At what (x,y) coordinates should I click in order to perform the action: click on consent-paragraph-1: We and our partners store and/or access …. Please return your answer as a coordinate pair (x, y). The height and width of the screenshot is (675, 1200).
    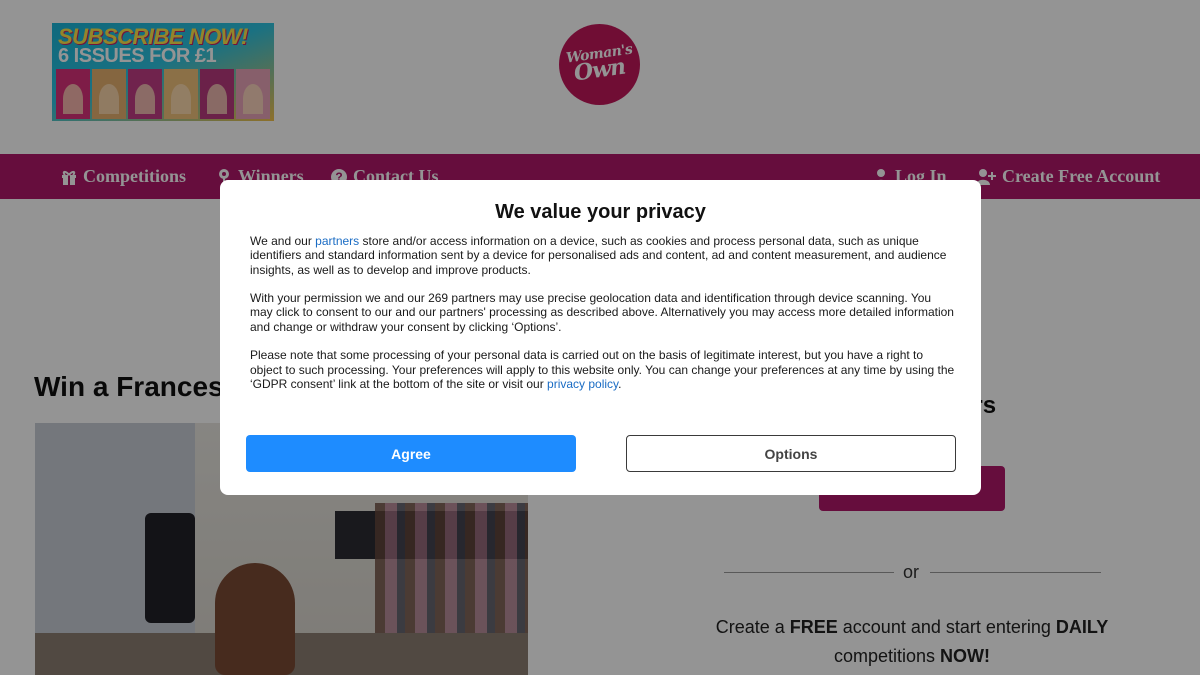
    Looking at the image, I should click on (602, 255).